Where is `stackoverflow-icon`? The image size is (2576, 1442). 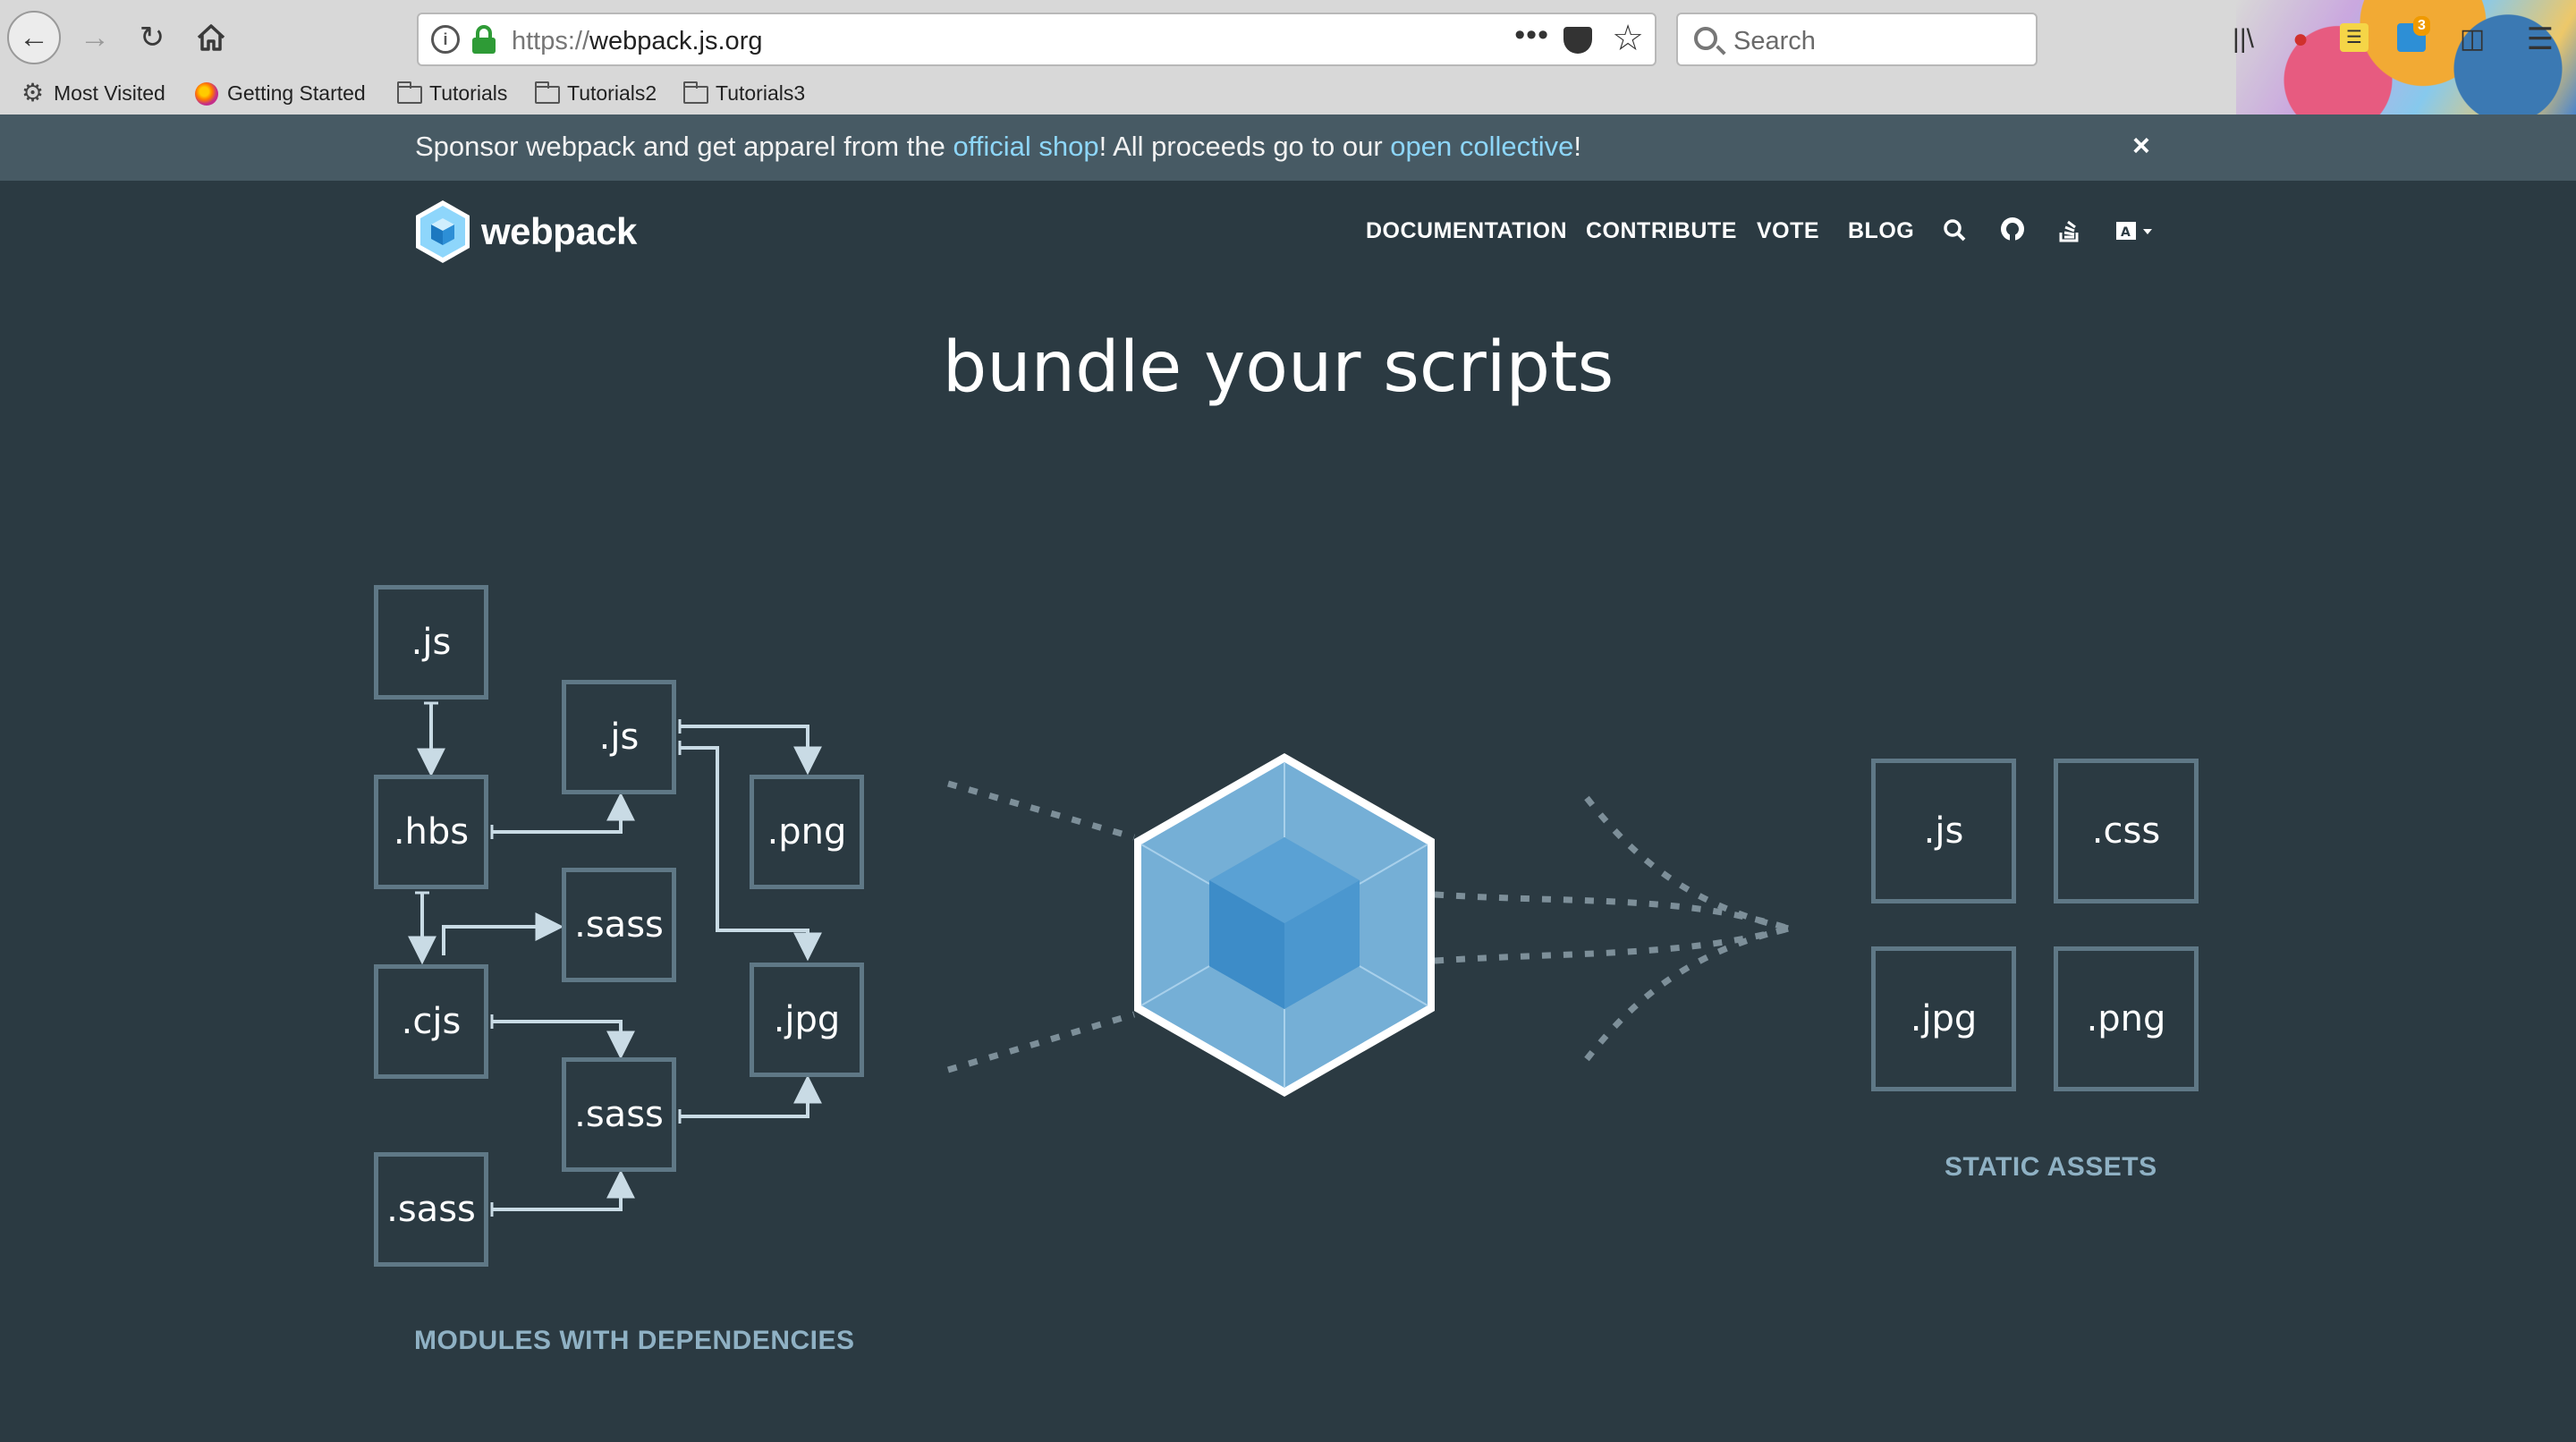 stackoverflow-icon is located at coordinates (2069, 231).